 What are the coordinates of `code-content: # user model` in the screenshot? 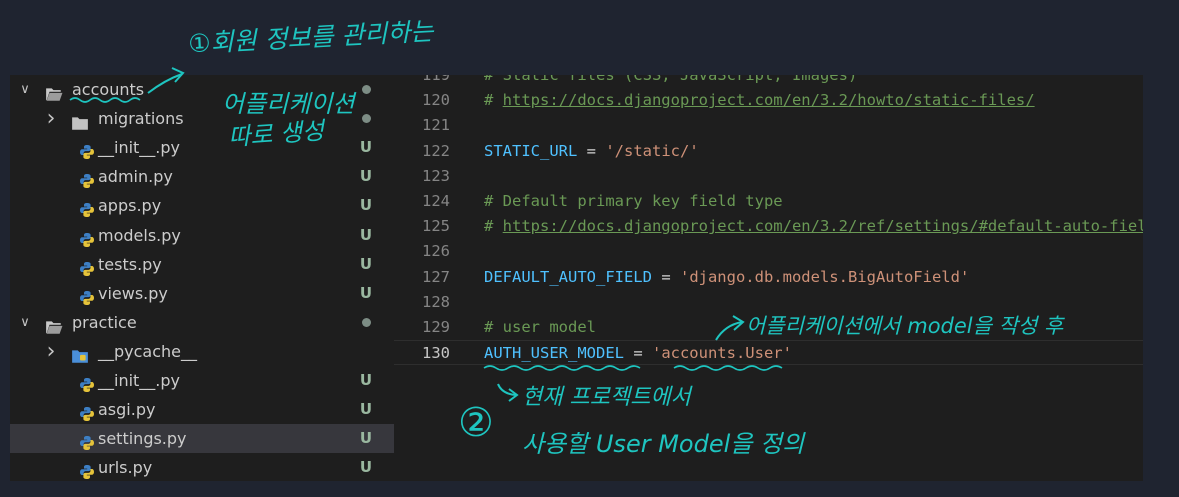 It's located at (540, 327).